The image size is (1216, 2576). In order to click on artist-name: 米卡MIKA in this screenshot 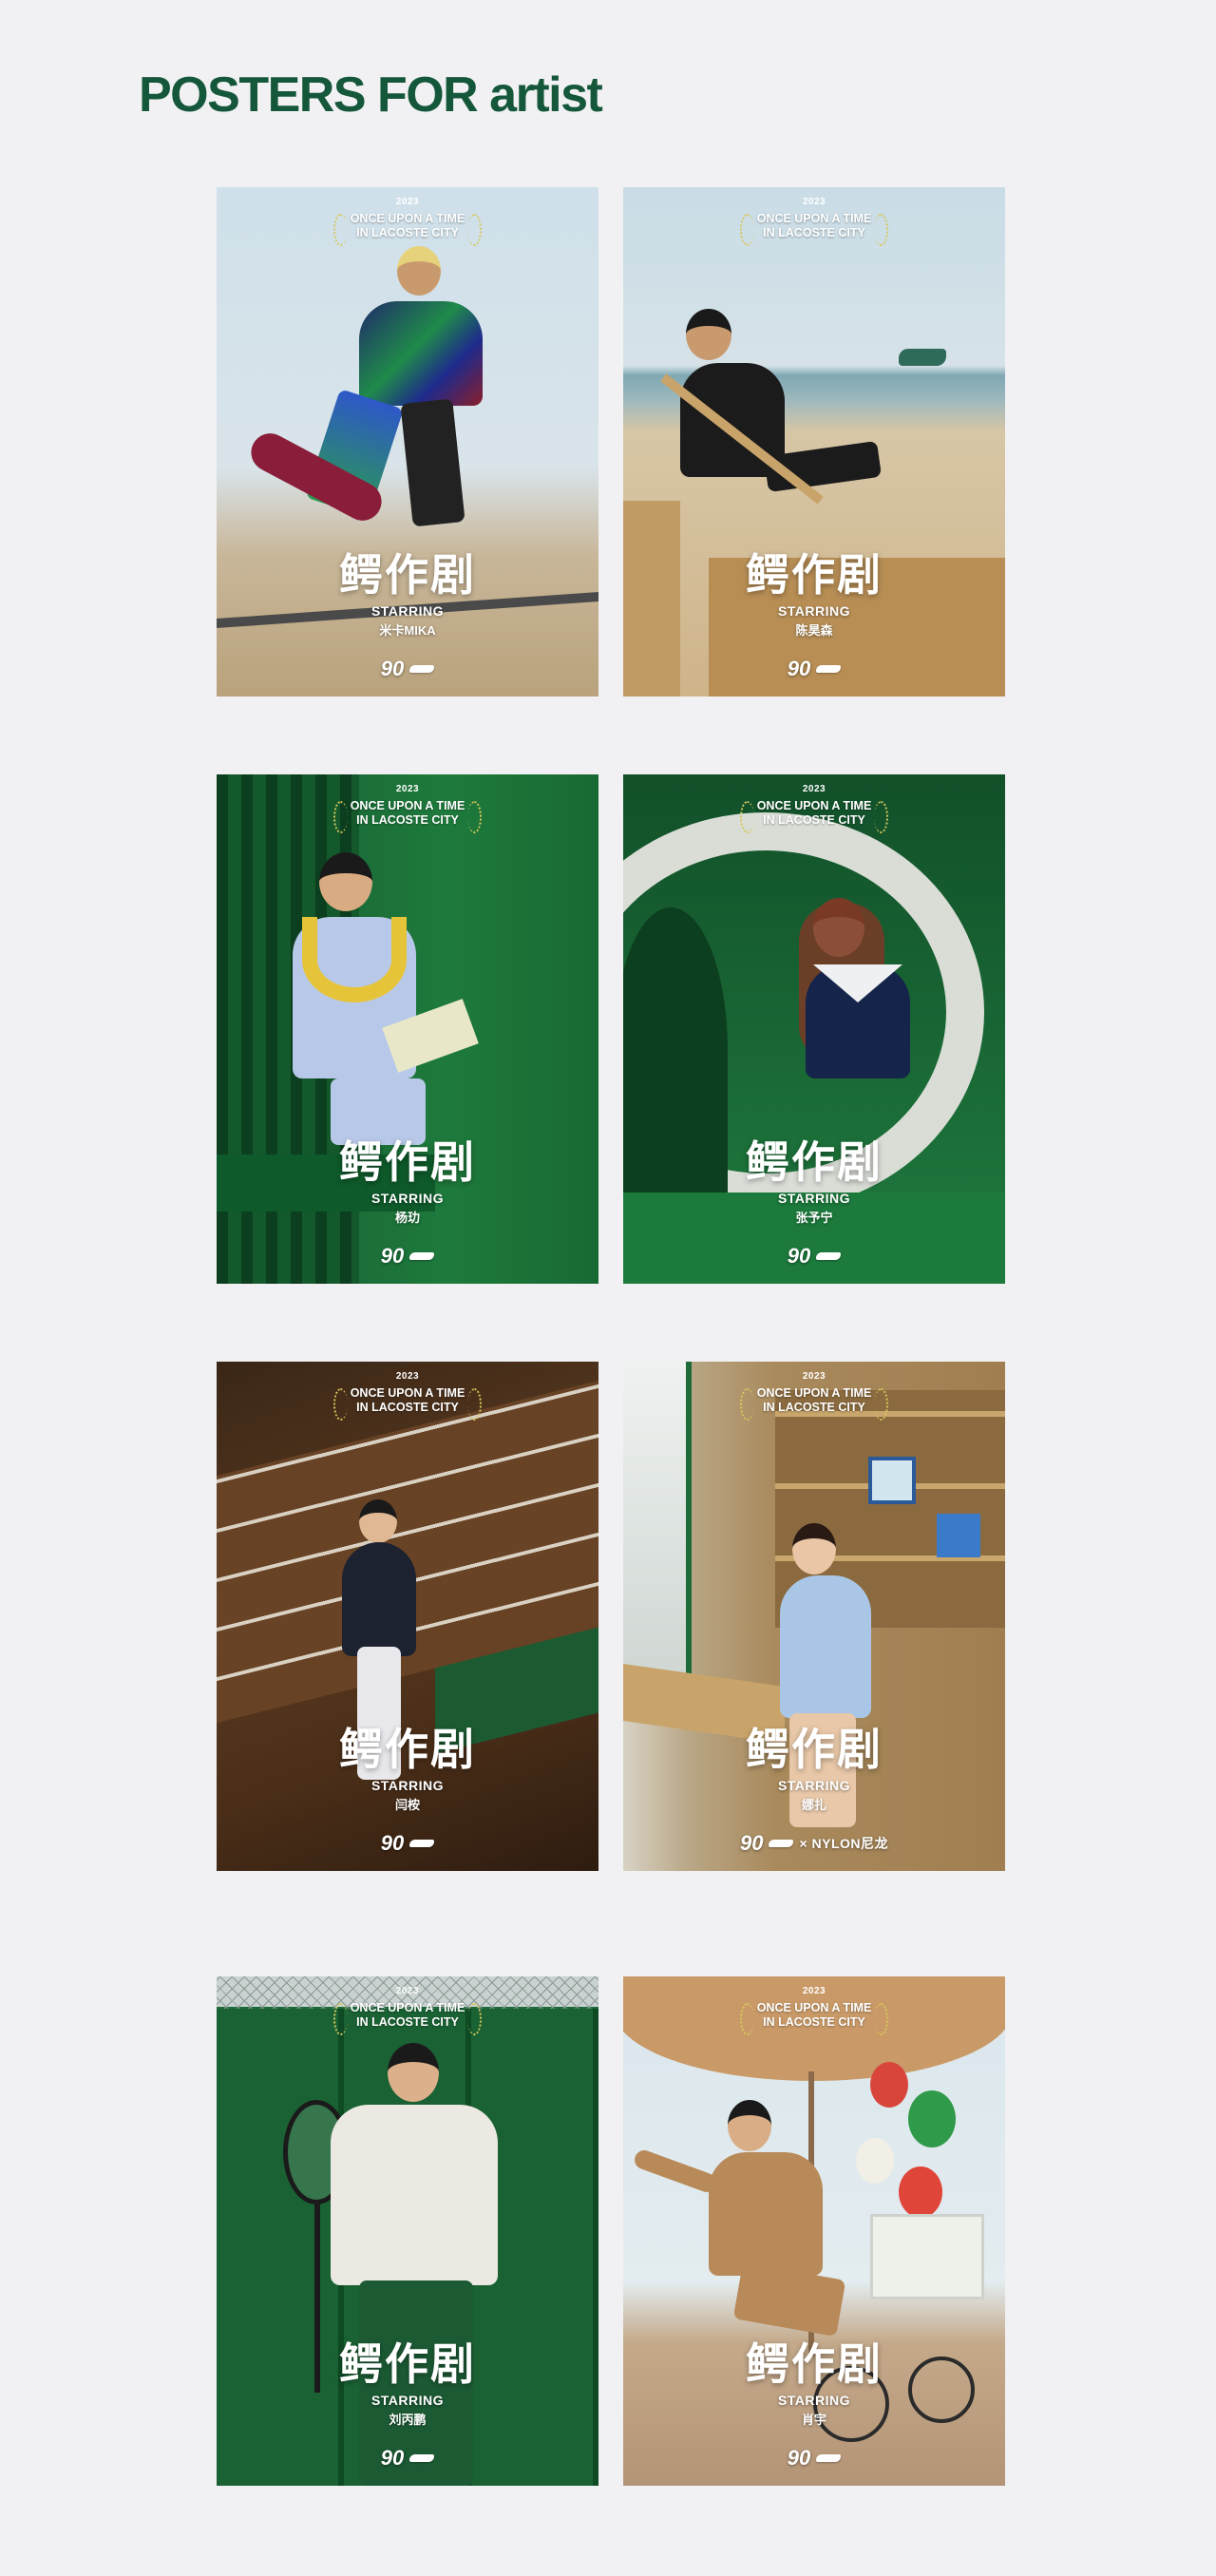, I will do `click(407, 630)`.